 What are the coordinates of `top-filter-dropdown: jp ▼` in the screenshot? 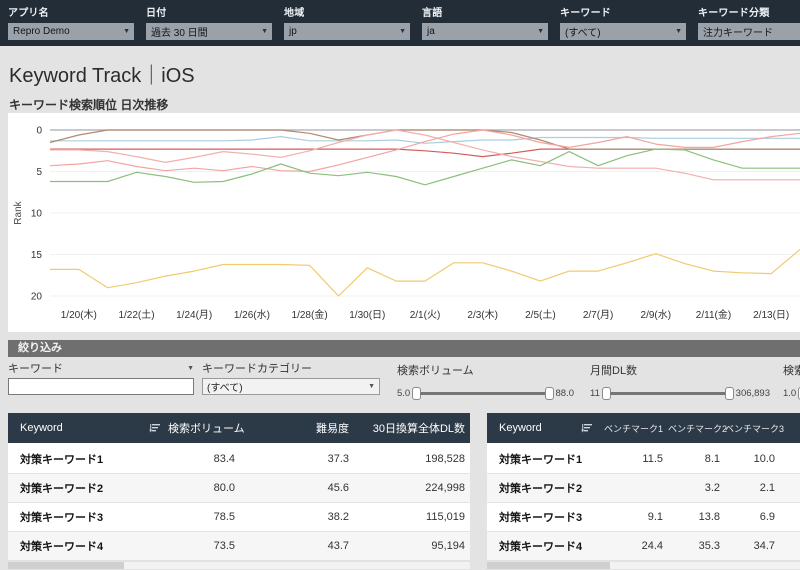 It's located at (347, 31).